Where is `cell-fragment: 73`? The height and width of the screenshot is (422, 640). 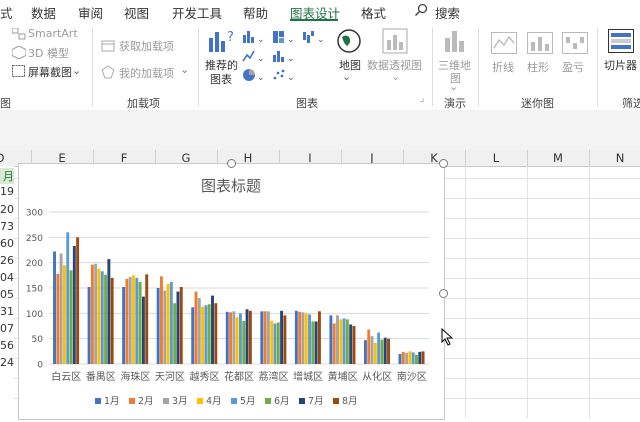 cell-fragment: 73 is located at coordinates (7, 226).